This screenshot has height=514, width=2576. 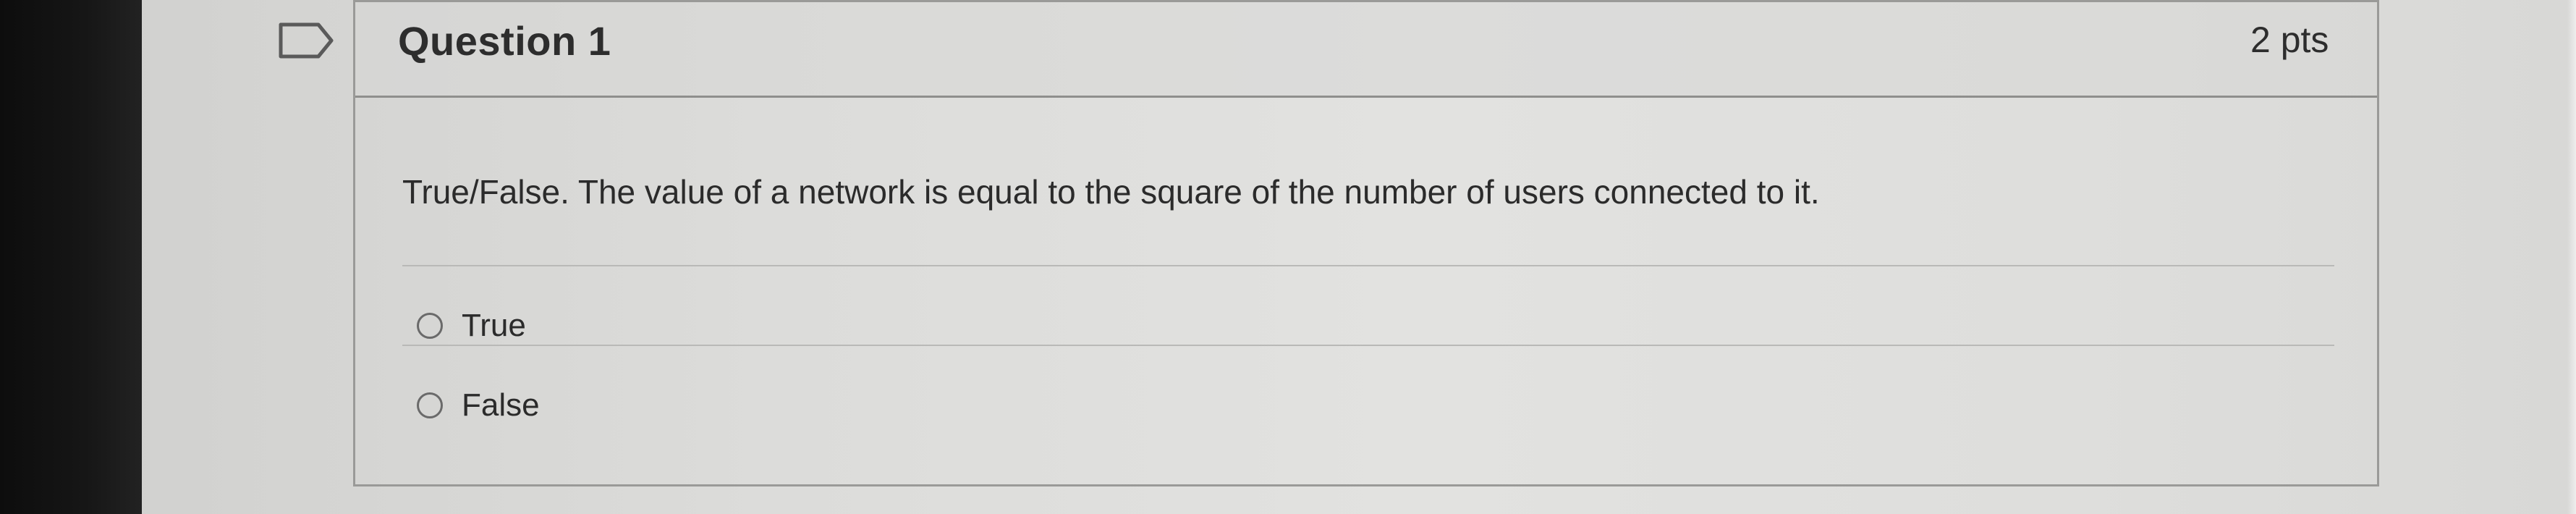 What do you see at coordinates (1366, 50) in the screenshot?
I see `question-header` at bounding box center [1366, 50].